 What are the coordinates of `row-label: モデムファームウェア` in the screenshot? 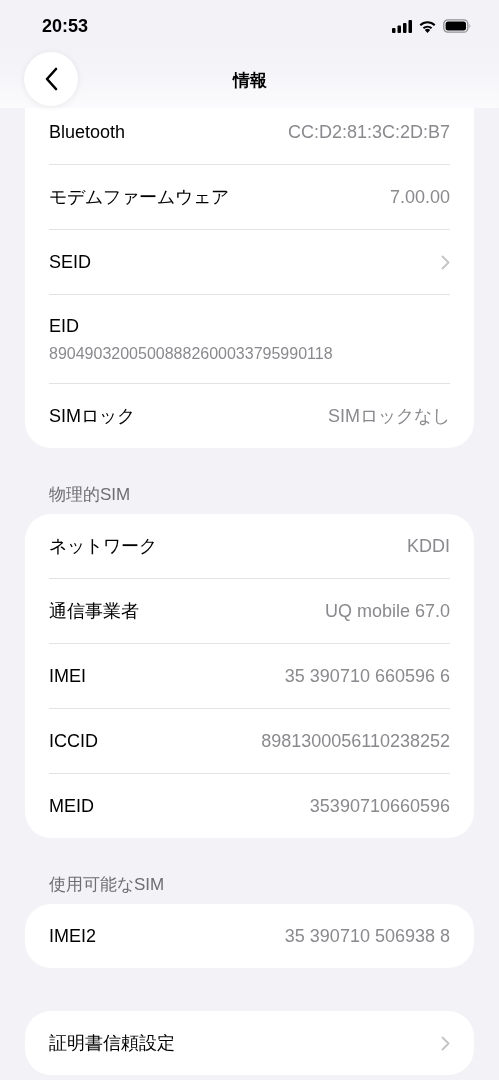 It's located at (139, 197).